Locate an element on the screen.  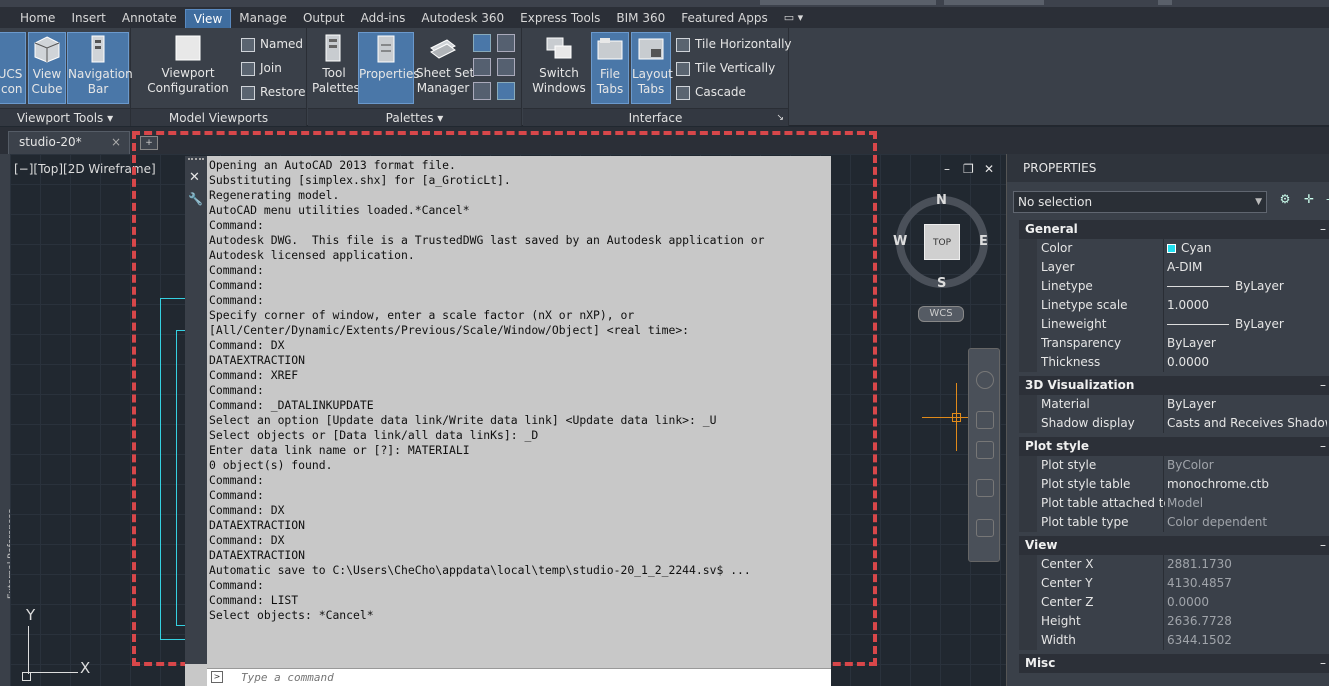
command-window-bar: ✕ 🔧 is located at coordinates (196, 410).